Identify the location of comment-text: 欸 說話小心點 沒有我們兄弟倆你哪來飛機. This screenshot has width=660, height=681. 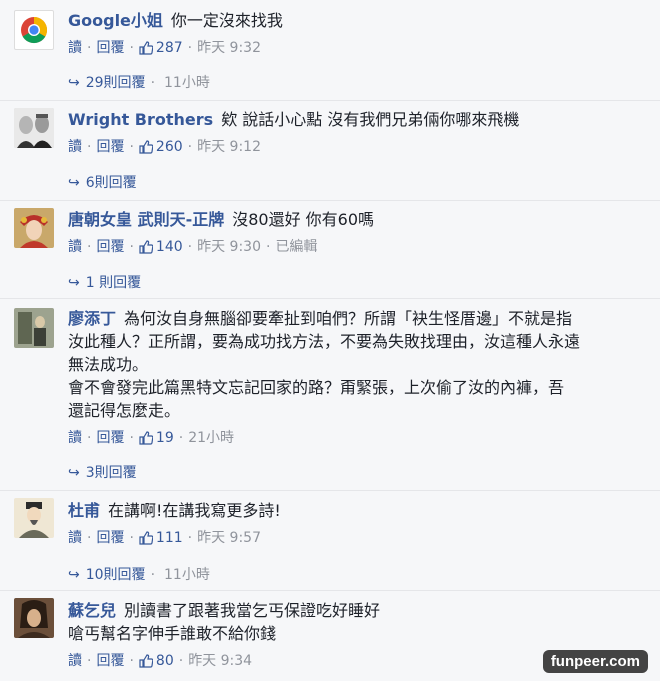
(370, 119).